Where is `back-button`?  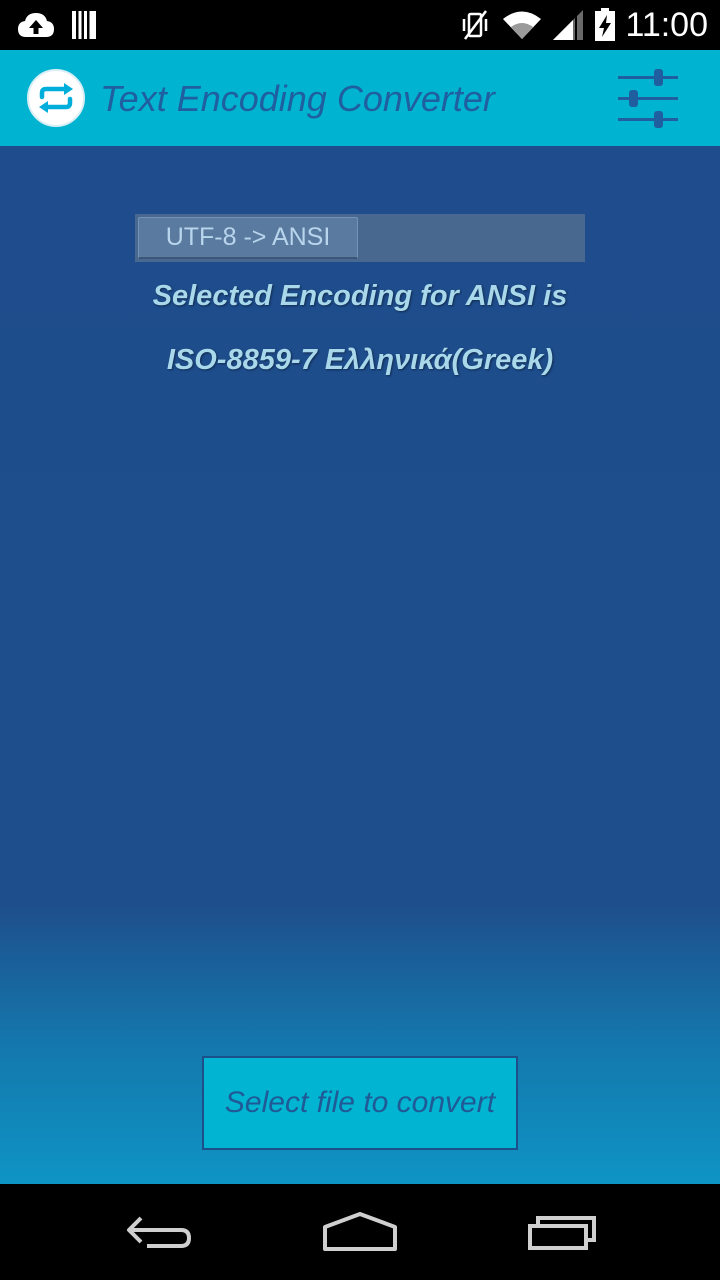
back-button is located at coordinates (160, 1232).